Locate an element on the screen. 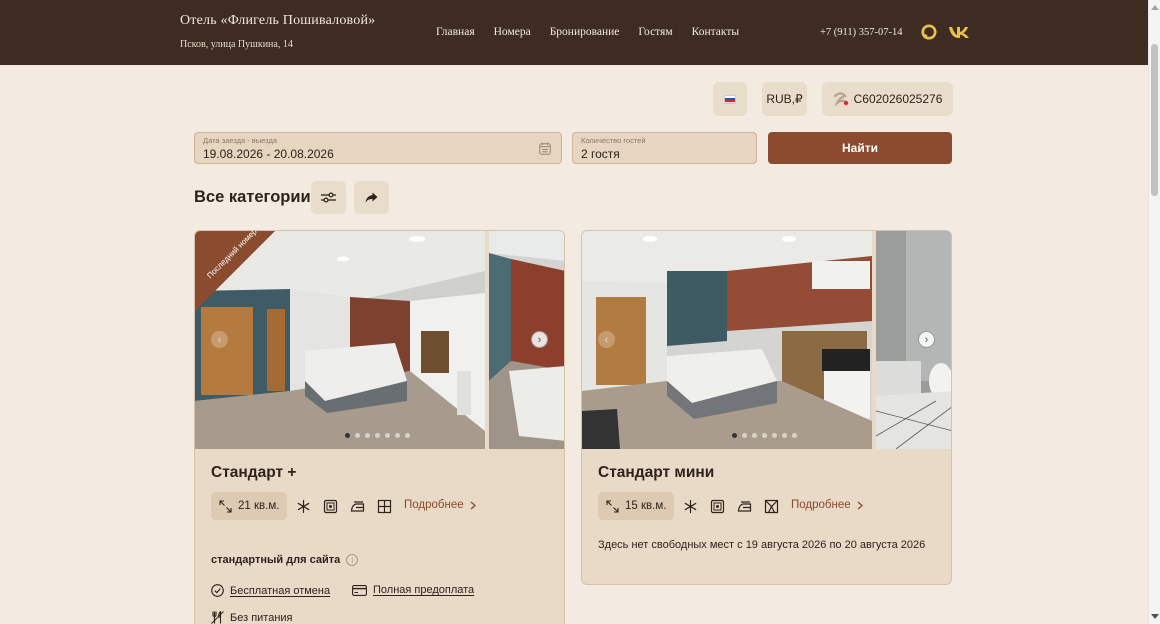  window-icon is located at coordinates (384, 506).